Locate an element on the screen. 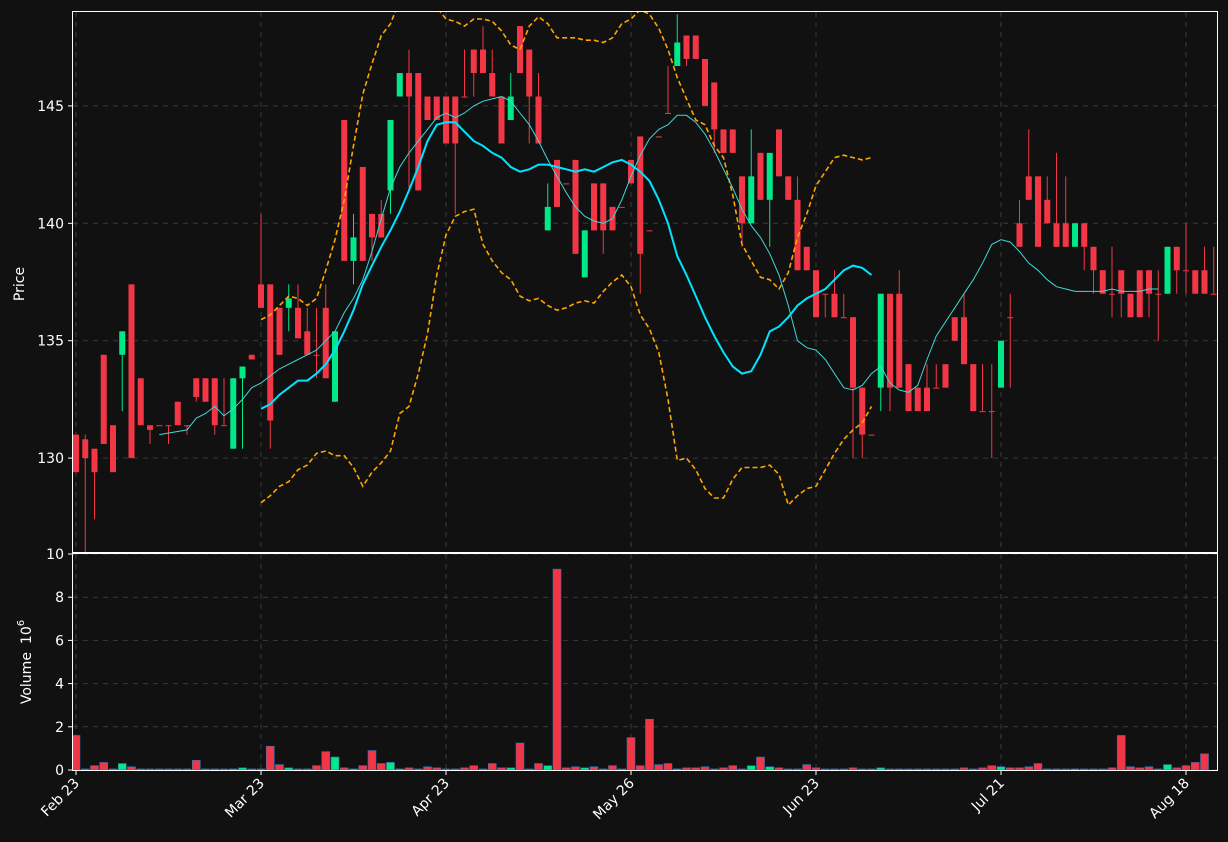 The width and height of the screenshot is (1228, 842). volume-tick-label: 6 is located at coordinates (59, 641).